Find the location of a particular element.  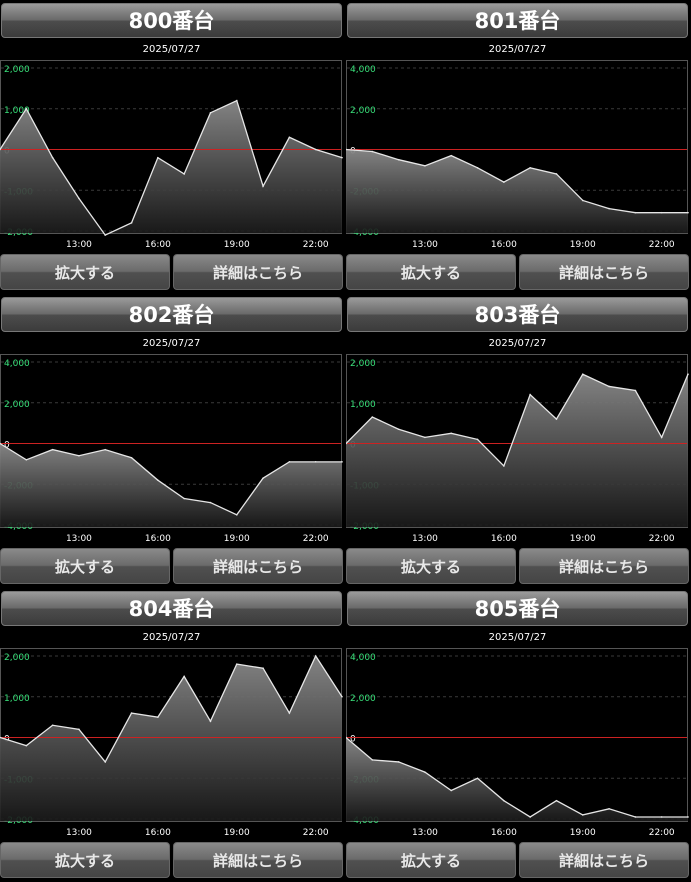

machine-title: 801番台 is located at coordinates (517, 20).